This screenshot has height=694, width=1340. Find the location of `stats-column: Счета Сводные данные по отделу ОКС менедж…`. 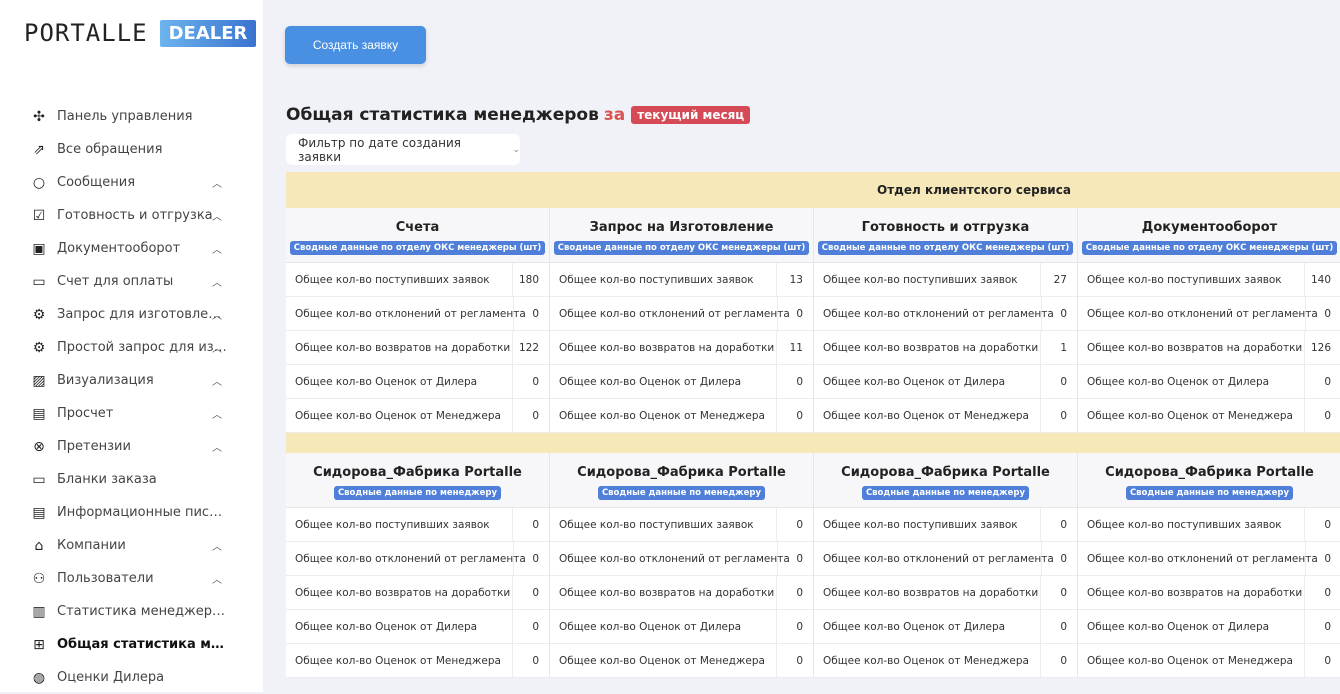

stats-column: Счета Сводные данные по отделу ОКС менедж… is located at coordinates (418, 320).